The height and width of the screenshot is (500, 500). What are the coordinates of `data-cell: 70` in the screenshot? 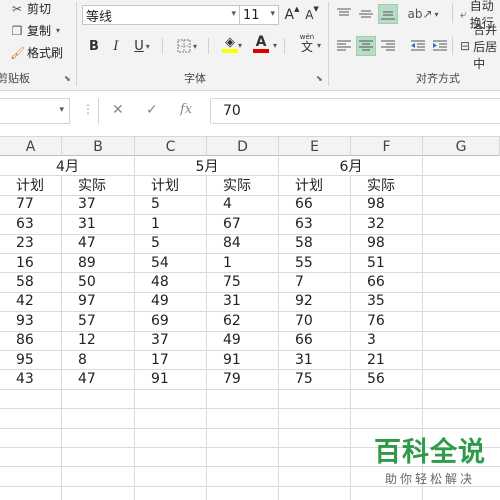 It's located at (315, 320).